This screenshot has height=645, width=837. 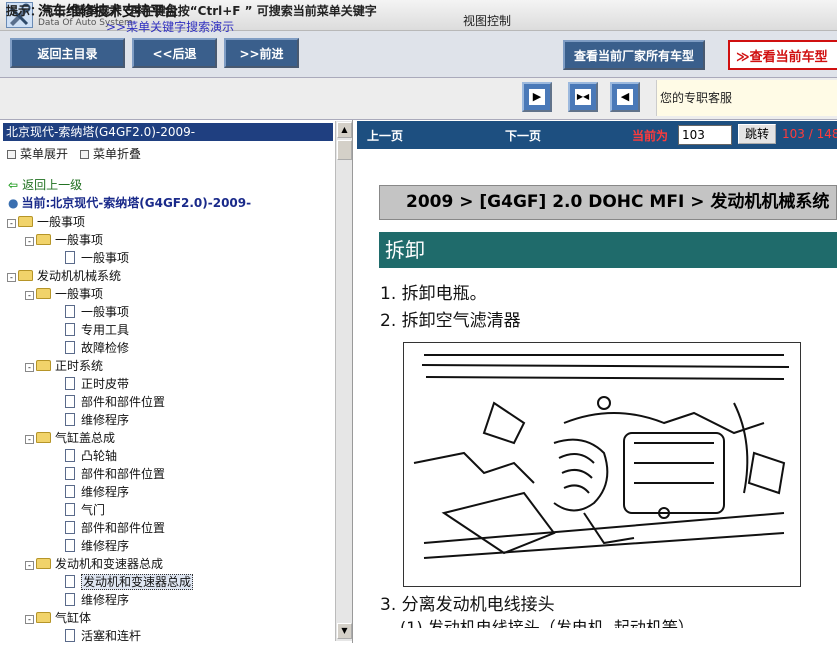 What do you see at coordinates (11, 154) in the screenshot?
I see `expand-box-icon` at bounding box center [11, 154].